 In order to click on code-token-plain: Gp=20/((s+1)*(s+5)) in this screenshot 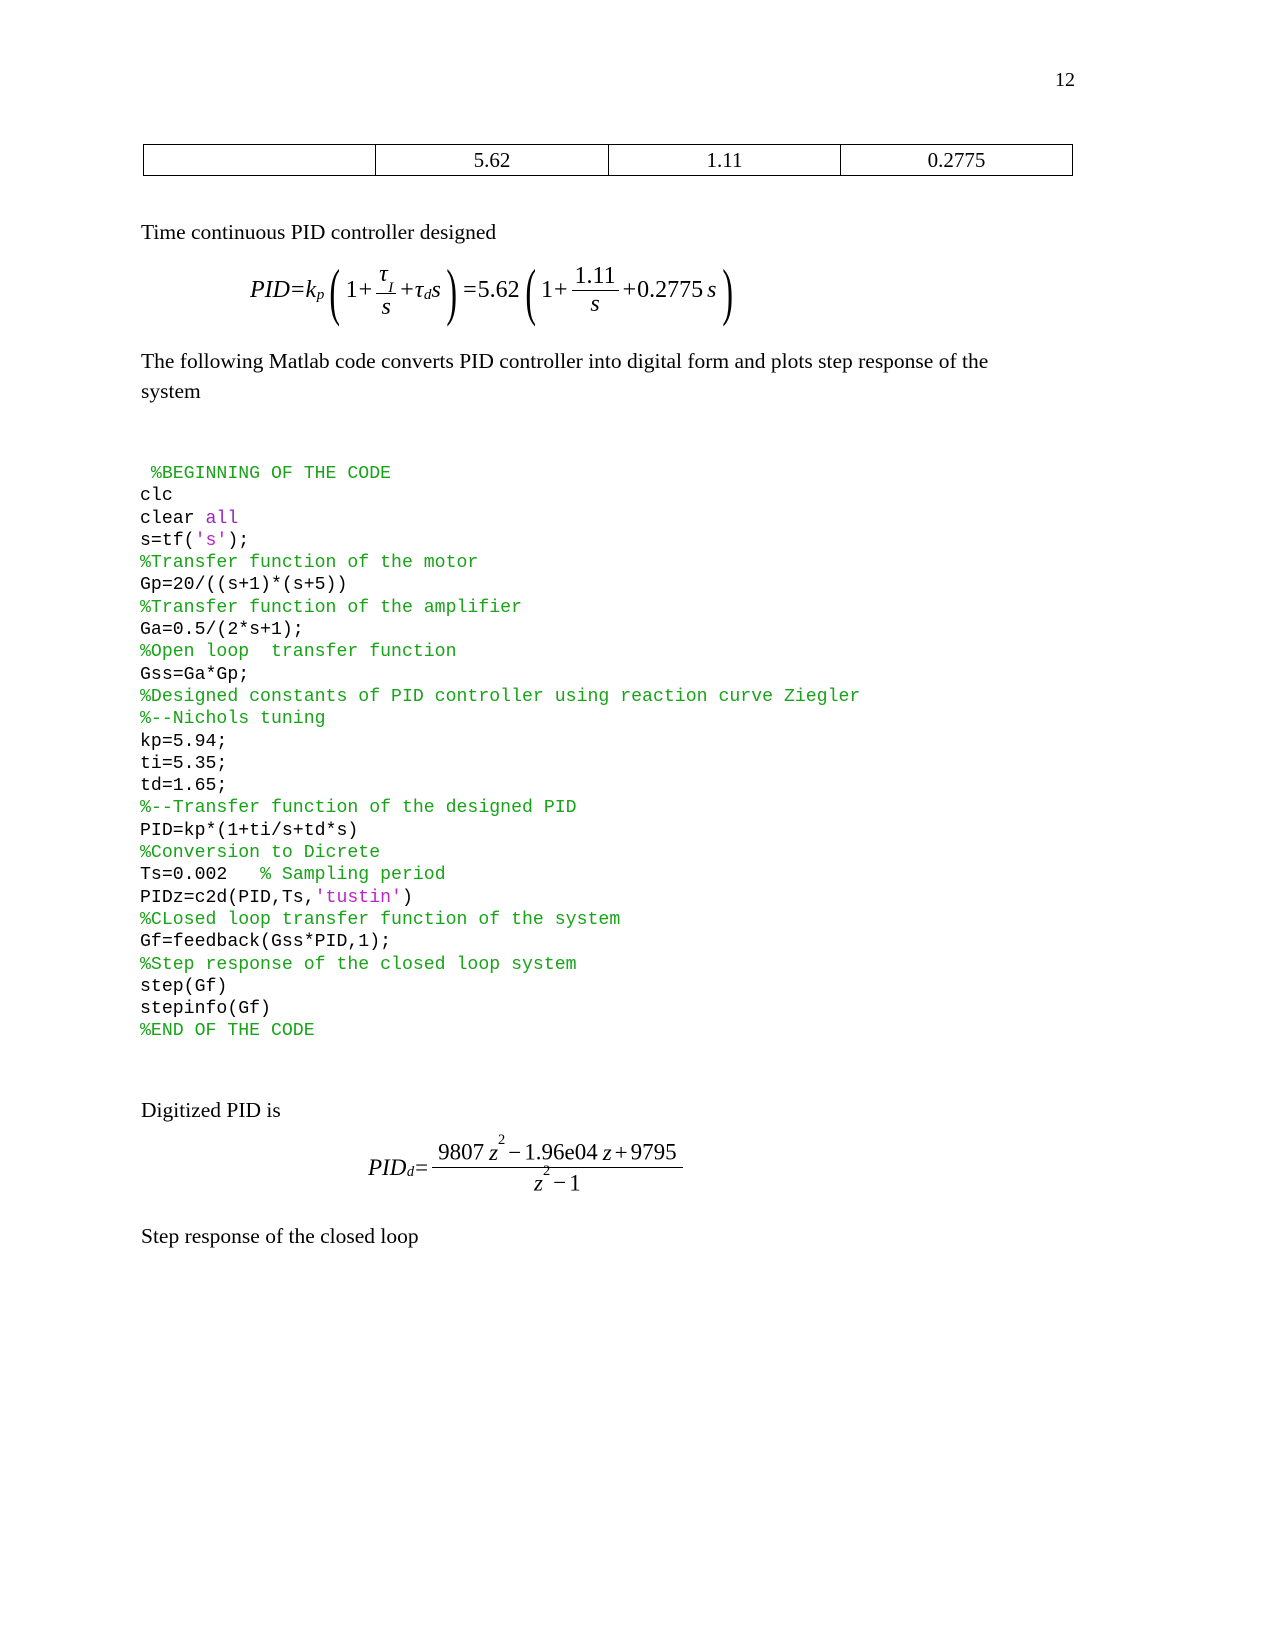, I will do `click(244, 585)`.